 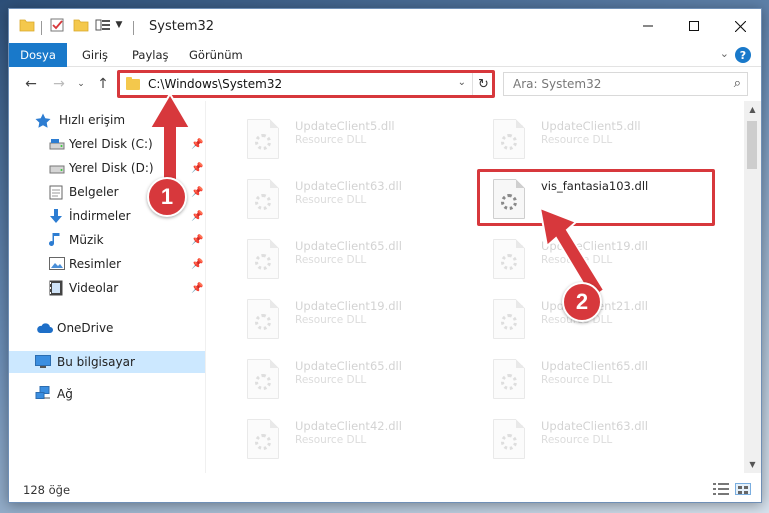 I want to click on window-title: System32, so click(x=182, y=26).